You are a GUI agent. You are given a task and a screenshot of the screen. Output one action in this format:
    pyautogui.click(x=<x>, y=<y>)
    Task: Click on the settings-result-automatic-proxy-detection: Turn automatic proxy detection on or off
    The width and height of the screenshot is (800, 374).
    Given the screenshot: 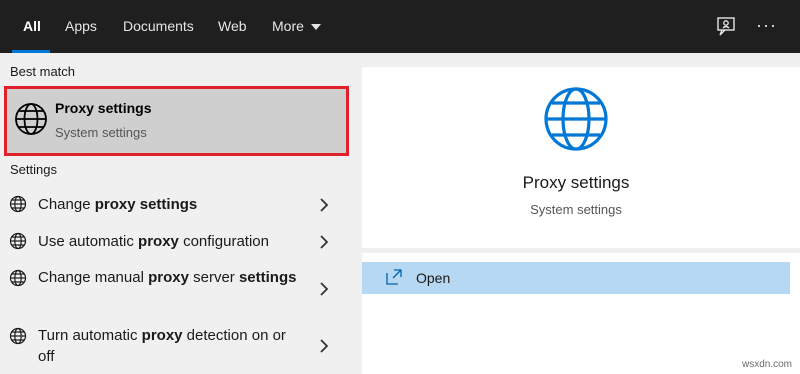 What is the action you would take?
    pyautogui.click(x=176, y=347)
    